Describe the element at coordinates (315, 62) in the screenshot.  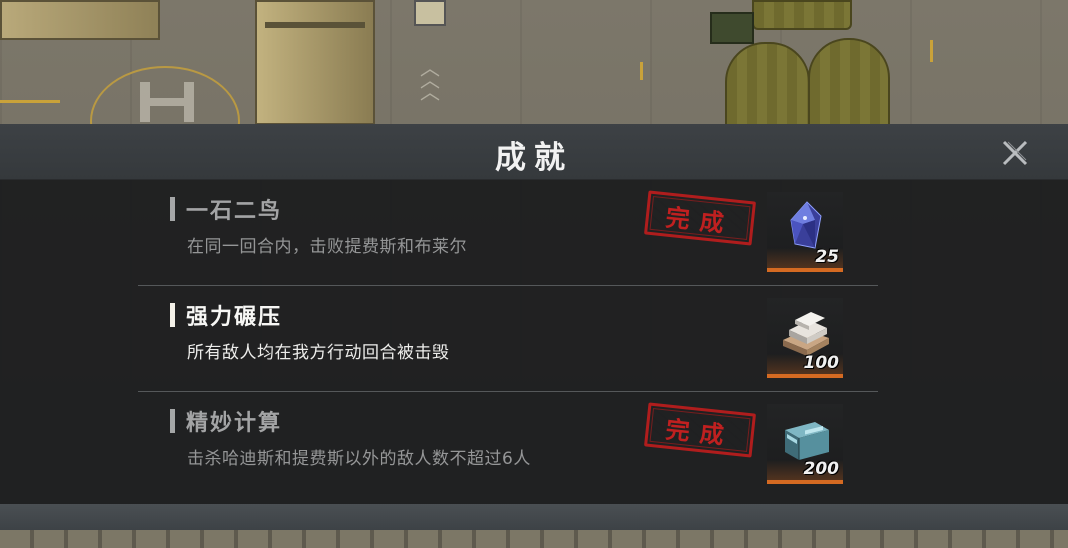
I see `control-tower` at that location.